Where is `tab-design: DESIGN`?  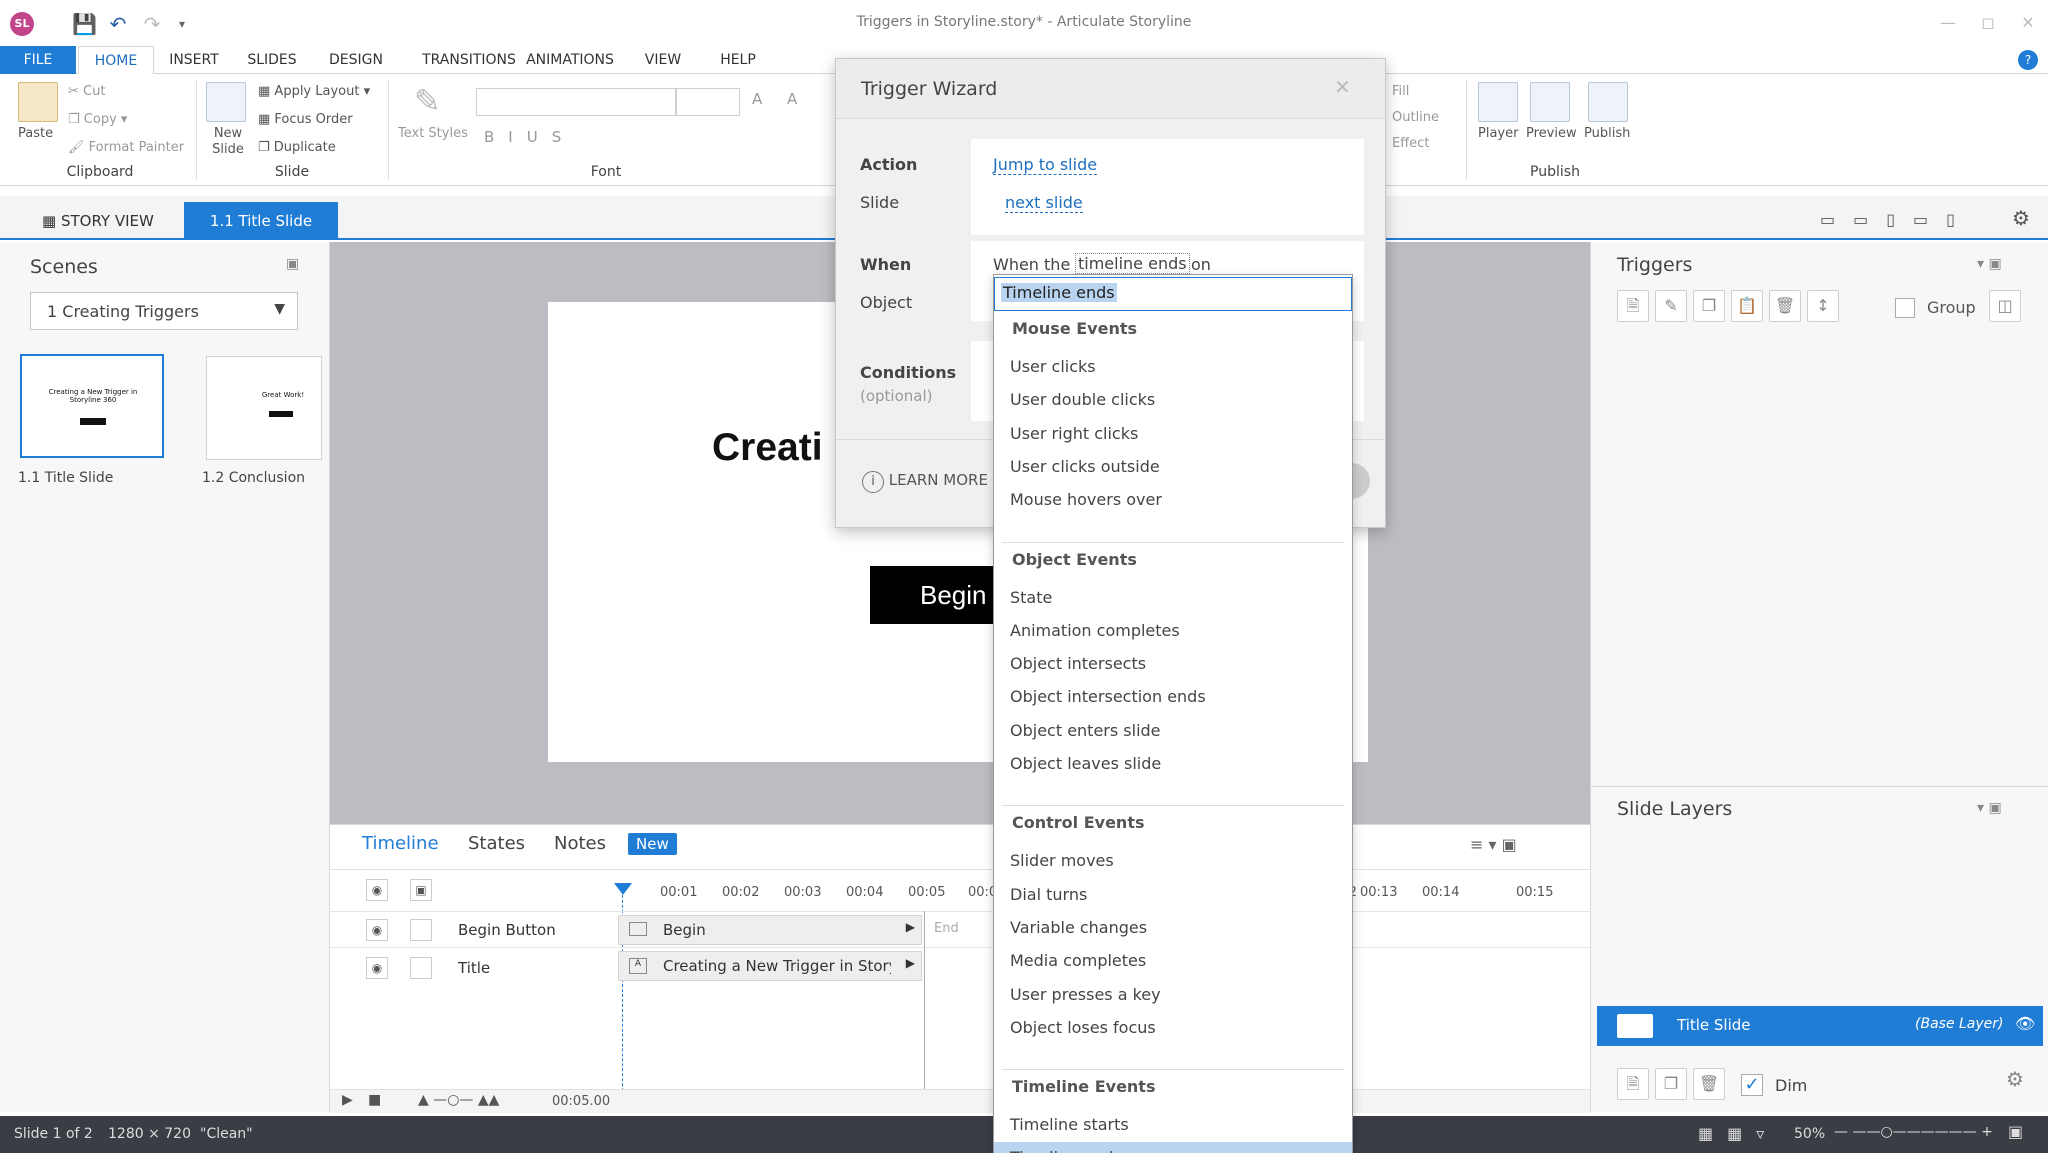
tab-design: DESIGN is located at coordinates (356, 60).